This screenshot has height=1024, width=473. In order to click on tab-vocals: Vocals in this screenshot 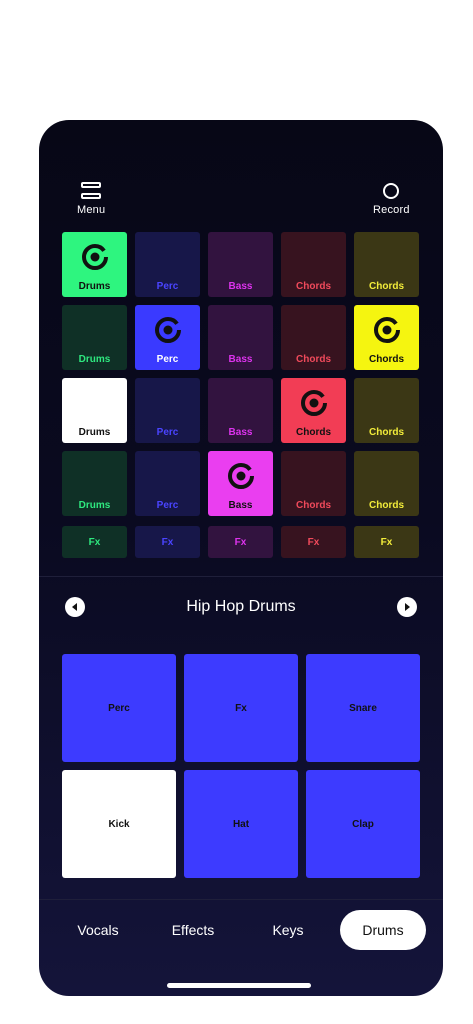, I will do `click(98, 930)`.